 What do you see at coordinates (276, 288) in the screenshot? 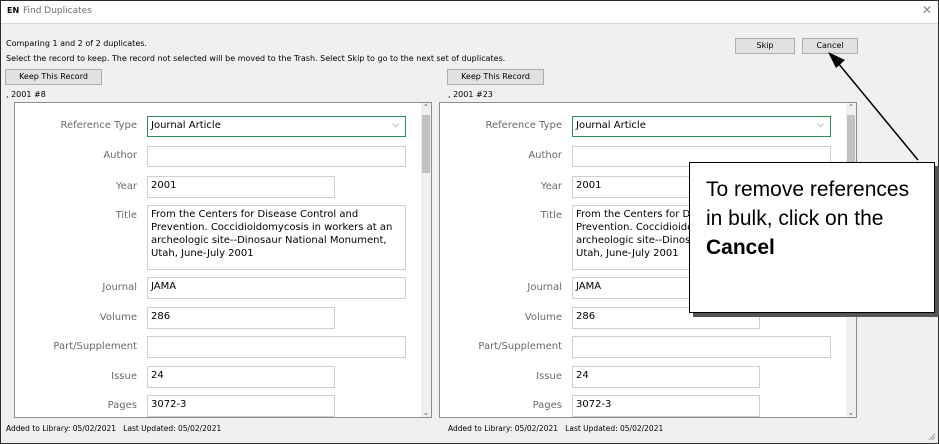
I see `journal-field: JAMA` at bounding box center [276, 288].